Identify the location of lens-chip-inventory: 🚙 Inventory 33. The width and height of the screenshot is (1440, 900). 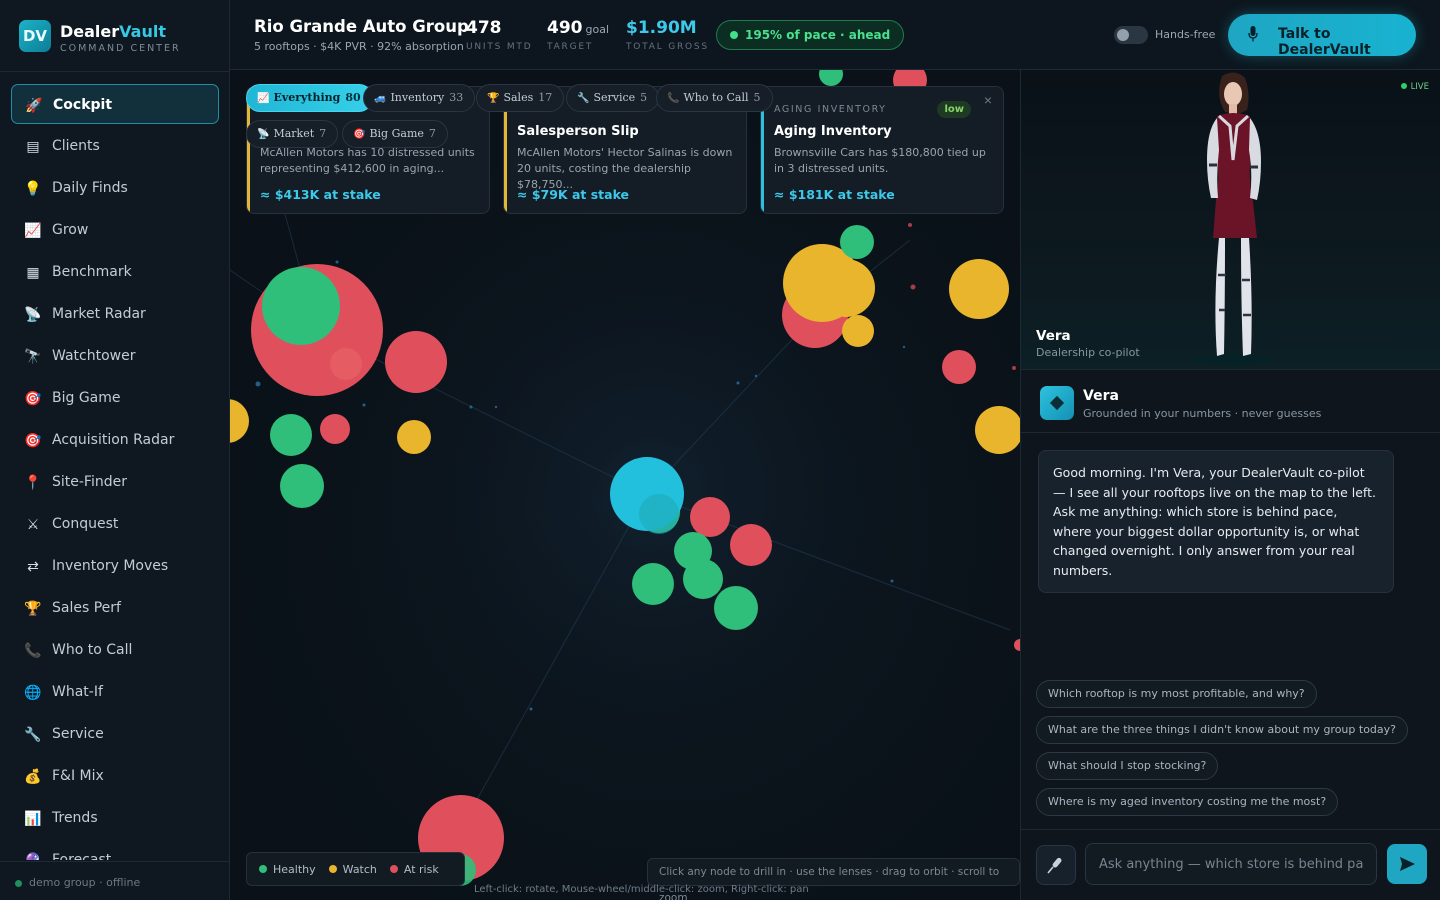
(419, 98).